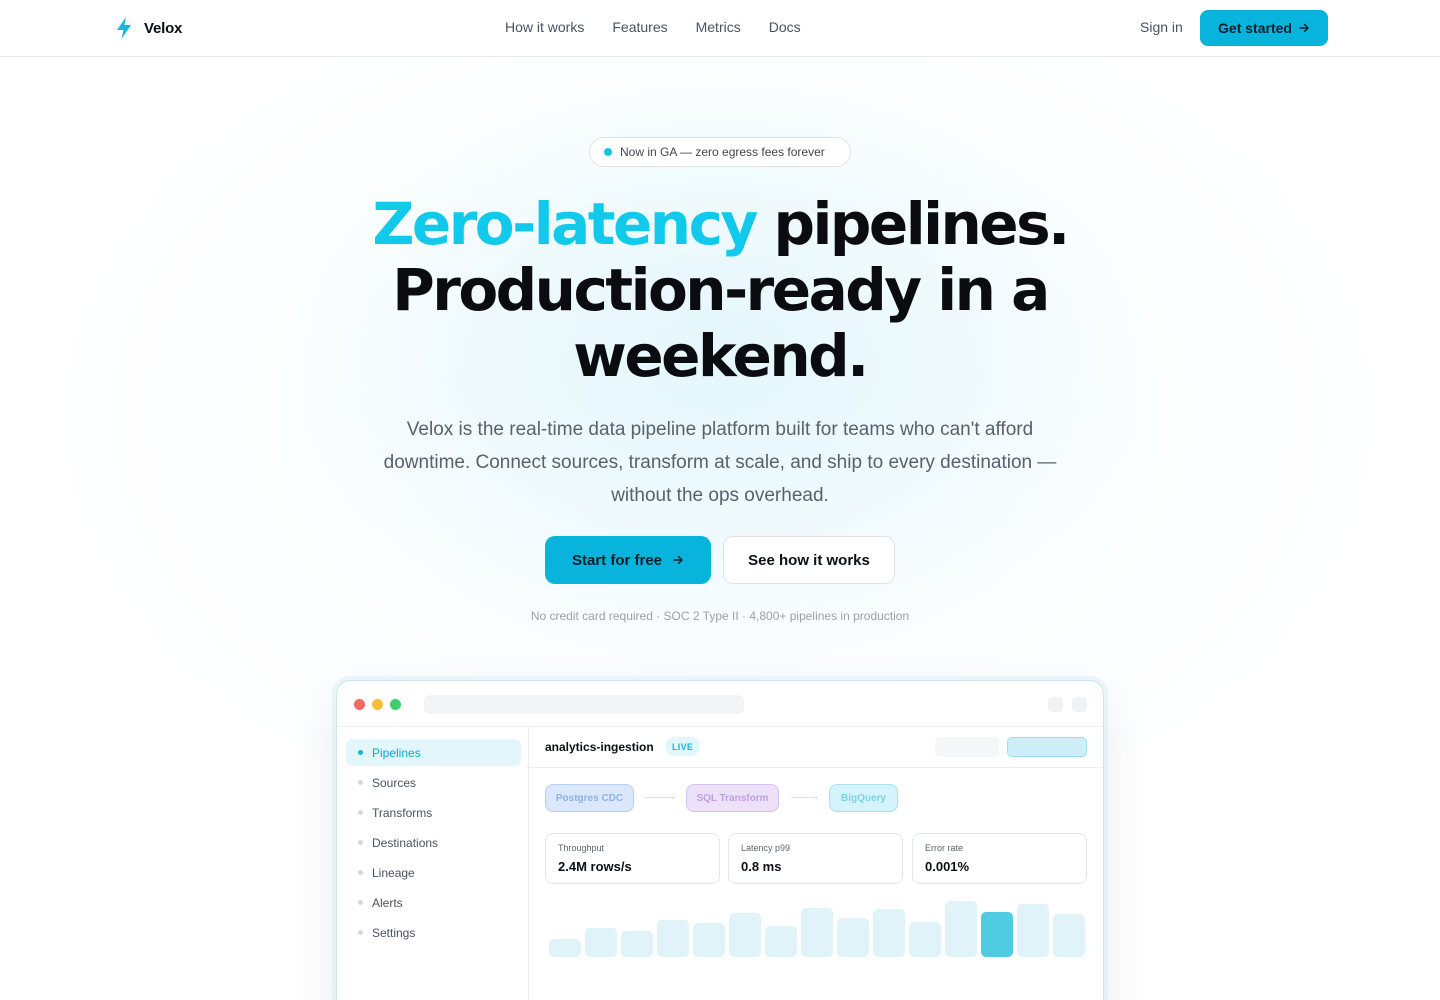  Describe the element at coordinates (433, 932) in the screenshot. I see `sidebar-item-settings: Settings` at that location.